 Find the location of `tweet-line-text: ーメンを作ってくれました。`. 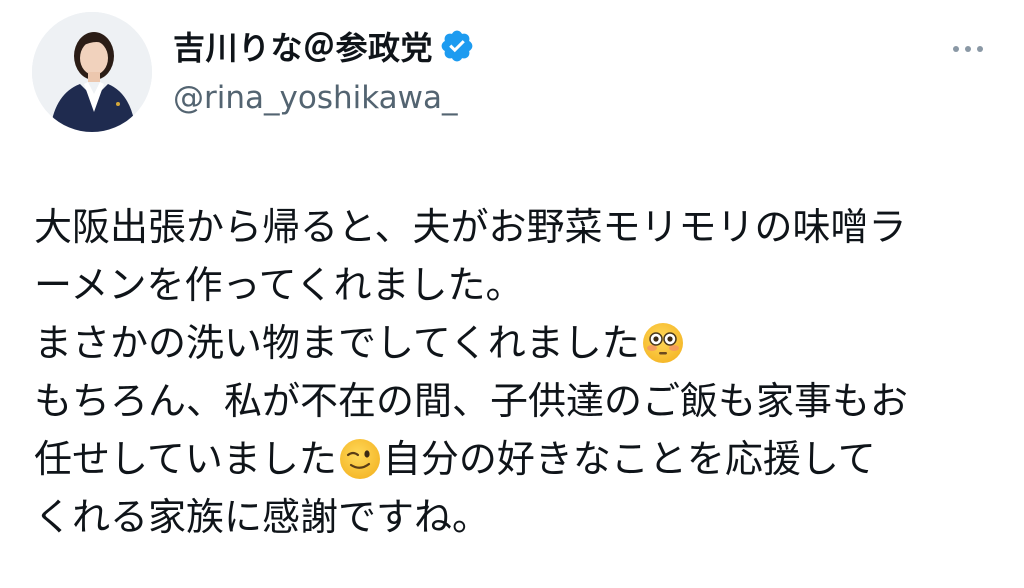

tweet-line-text: ーメンを作ってくれました。 is located at coordinates (279, 285).